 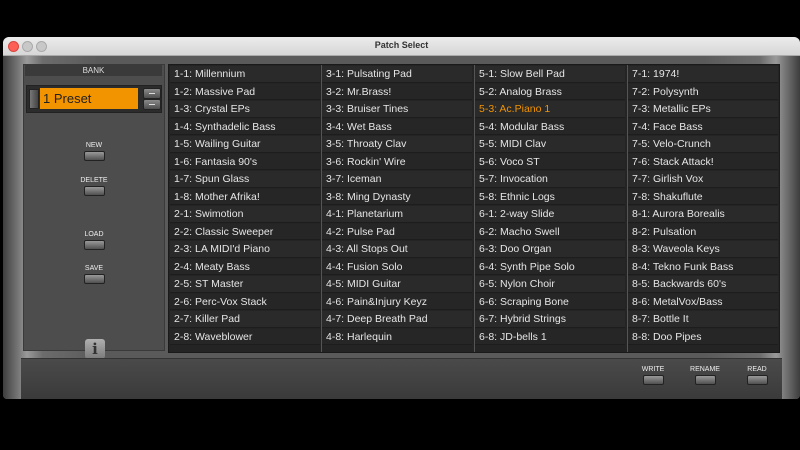 What do you see at coordinates (245, 214) in the screenshot?
I see `patch-item: 2-1: Swimotion` at bounding box center [245, 214].